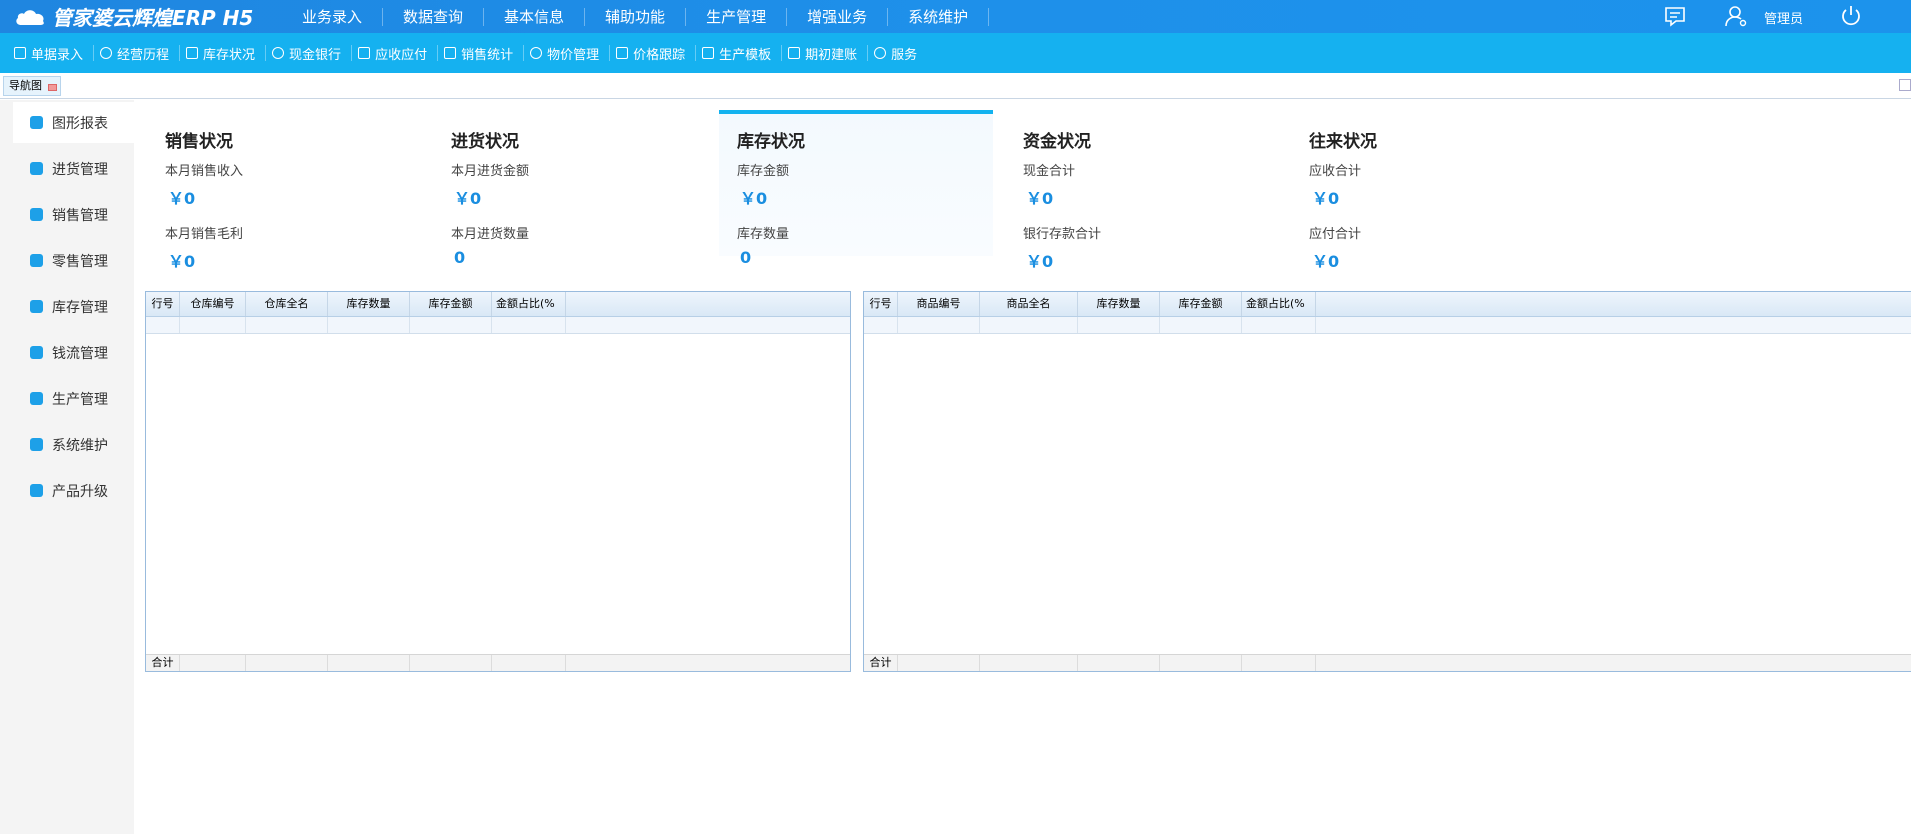  I want to click on column-header: 仓库全名, so click(287, 304).